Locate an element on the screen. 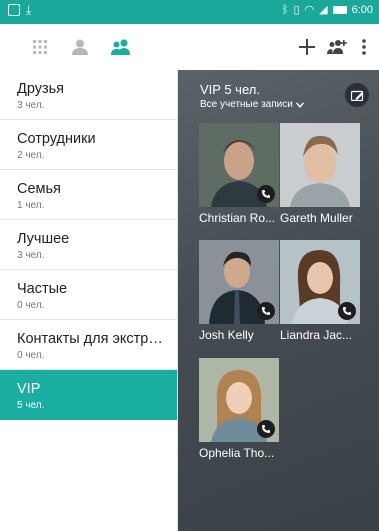 This screenshot has width=379, height=531. chevron-down-icon is located at coordinates (299, 104).